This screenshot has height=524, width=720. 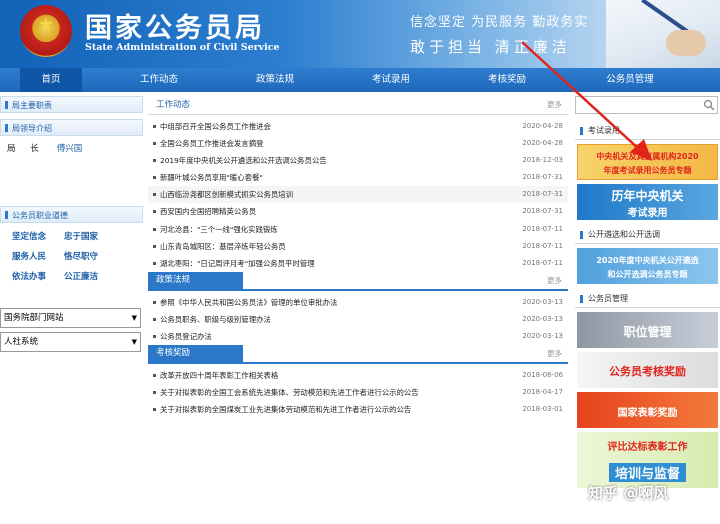 What do you see at coordinates (215, 126) in the screenshot?
I see `list-item-title: 中组部召开全国公务员工作推进会` at bounding box center [215, 126].